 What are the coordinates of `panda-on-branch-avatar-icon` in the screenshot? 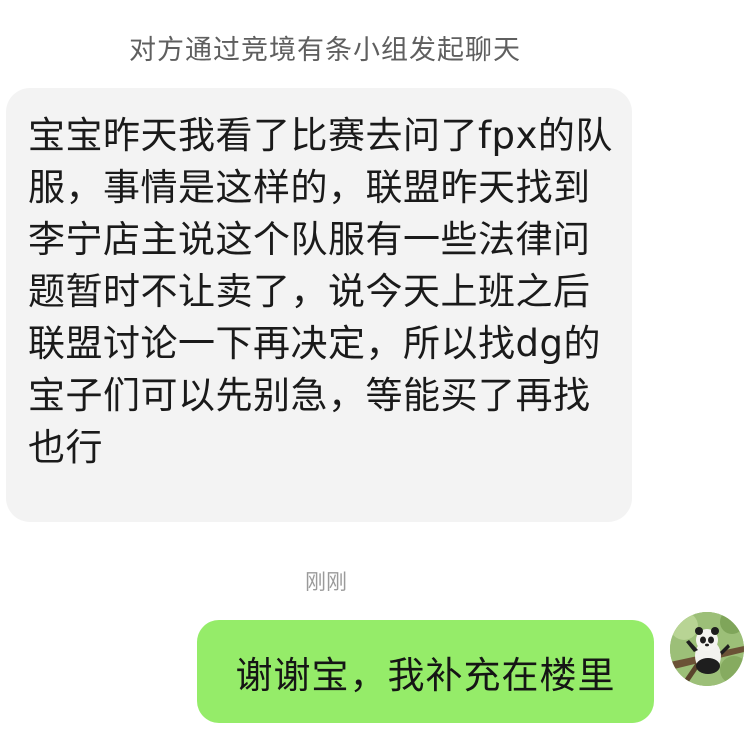 It's located at (707, 649).